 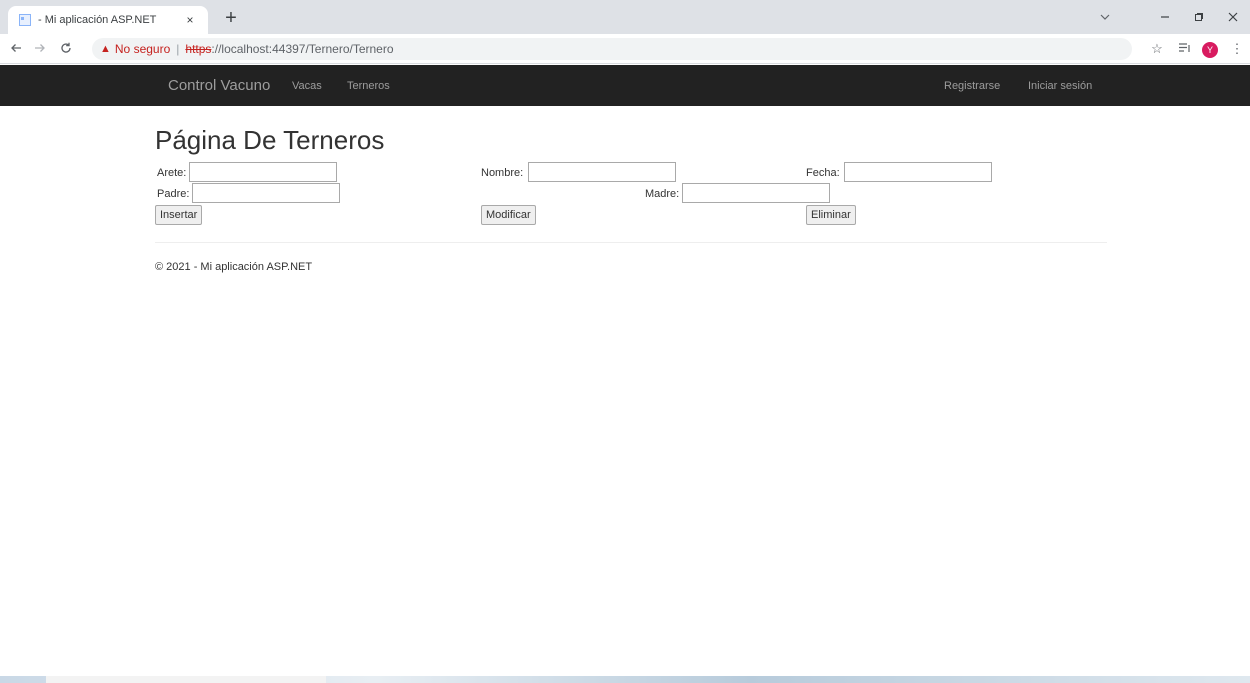 What do you see at coordinates (231, 19) in the screenshot?
I see `new-tab-button: +` at bounding box center [231, 19].